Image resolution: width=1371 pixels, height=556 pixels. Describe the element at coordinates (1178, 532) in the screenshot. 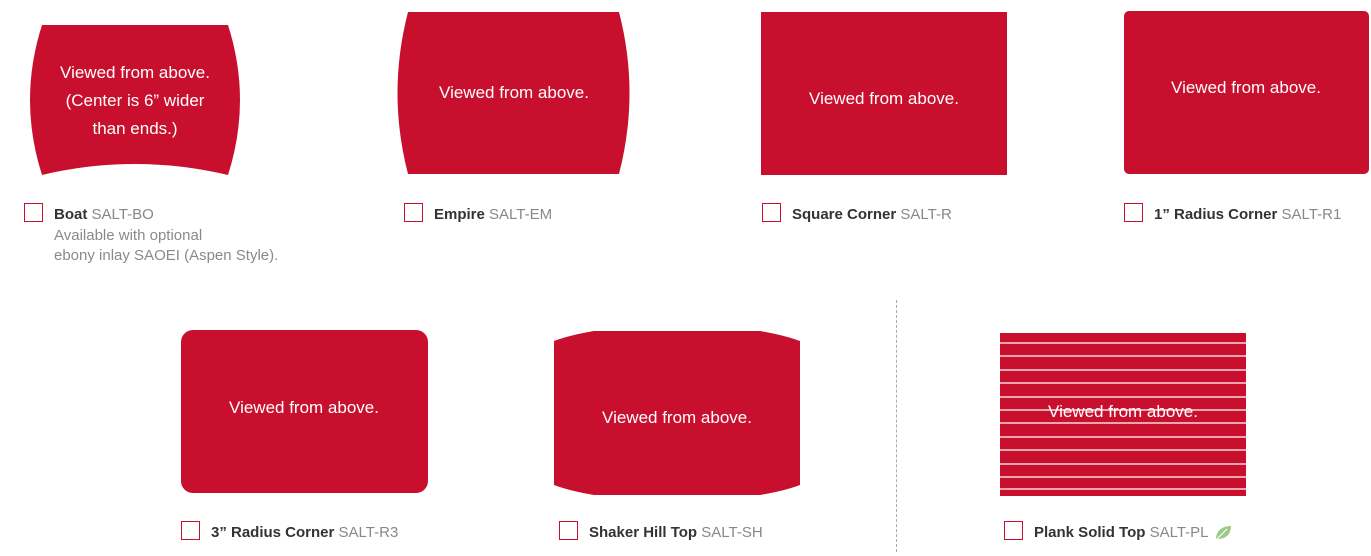

I see `plank-solid-top-code: SALT-PL` at that location.